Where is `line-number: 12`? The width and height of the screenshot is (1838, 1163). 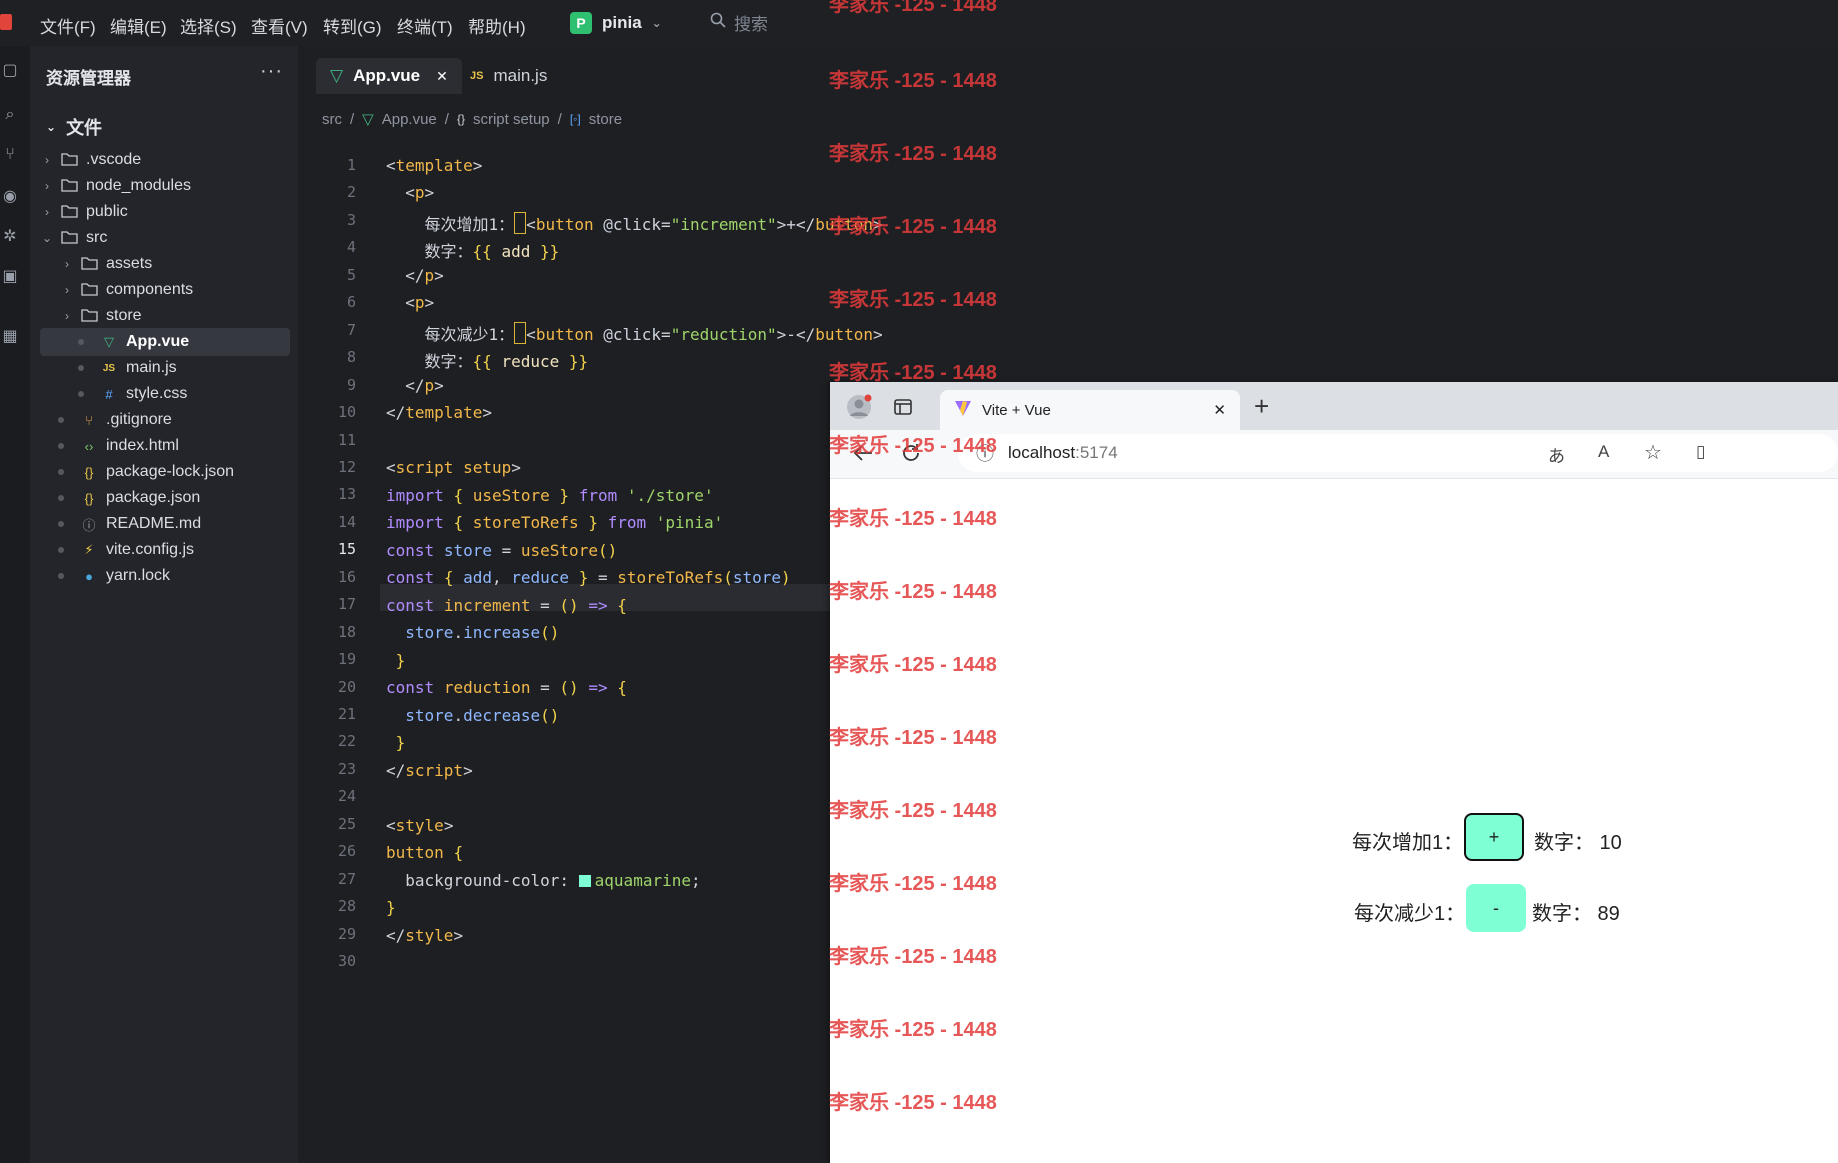 line-number: 12 is located at coordinates (346, 467).